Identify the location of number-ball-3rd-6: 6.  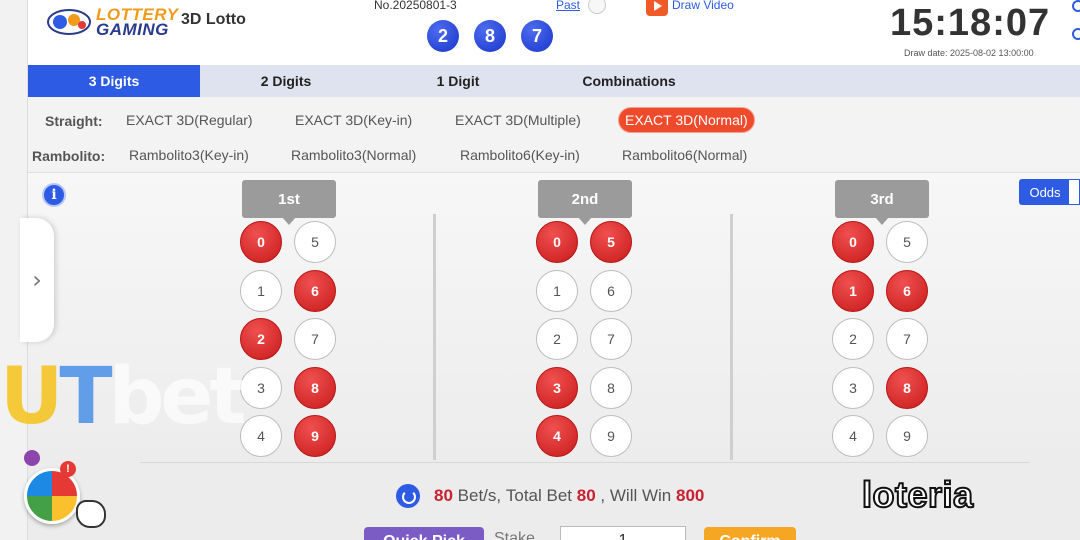
(907, 290).